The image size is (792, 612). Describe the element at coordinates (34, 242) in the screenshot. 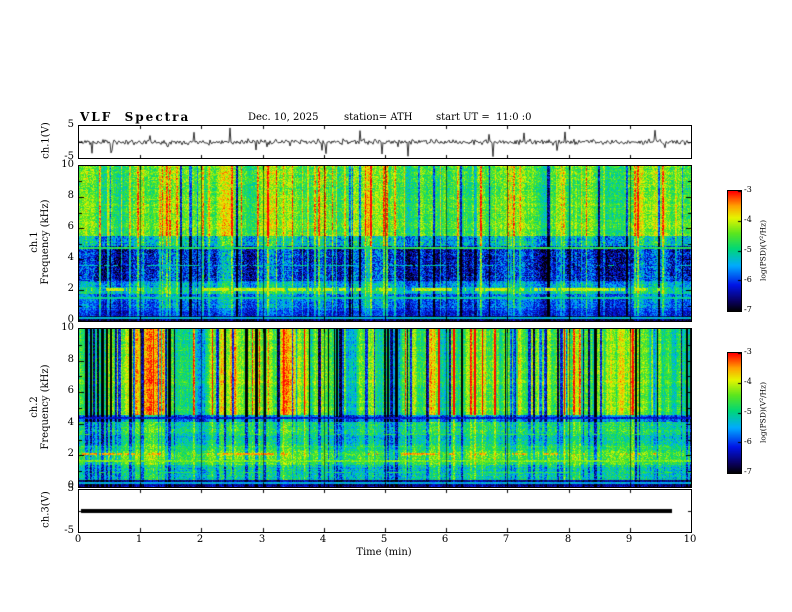

I see `ch1-spec-ylabel-channel: ch.1` at that location.